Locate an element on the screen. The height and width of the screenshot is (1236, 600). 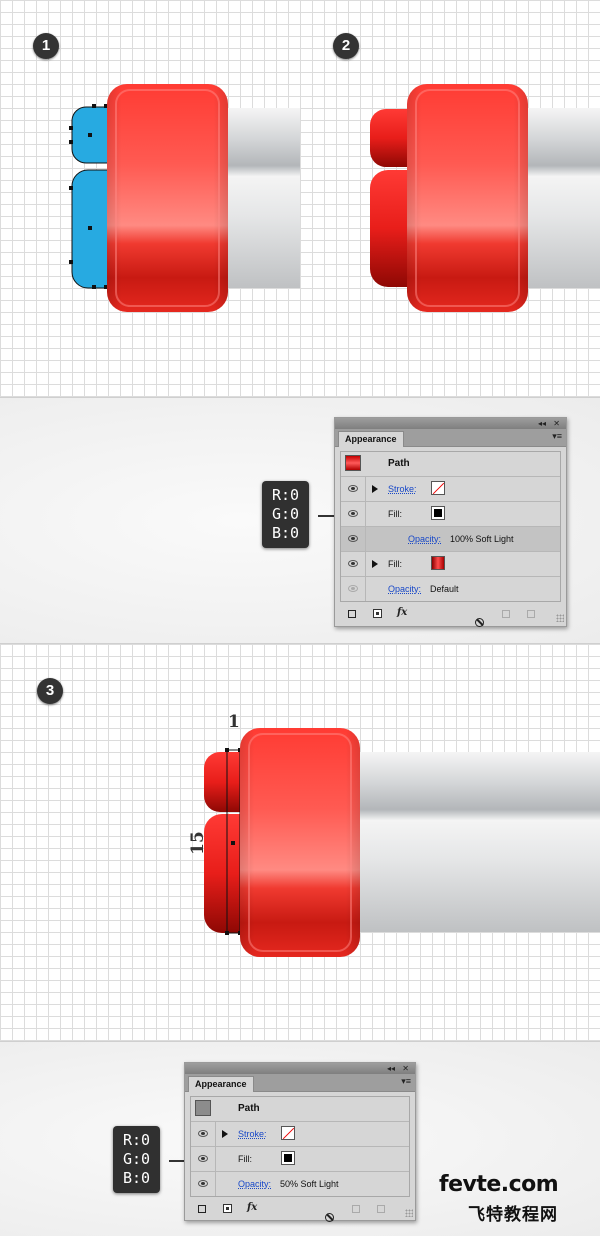
height-dimension-label: 15 is located at coordinates (197, 843).